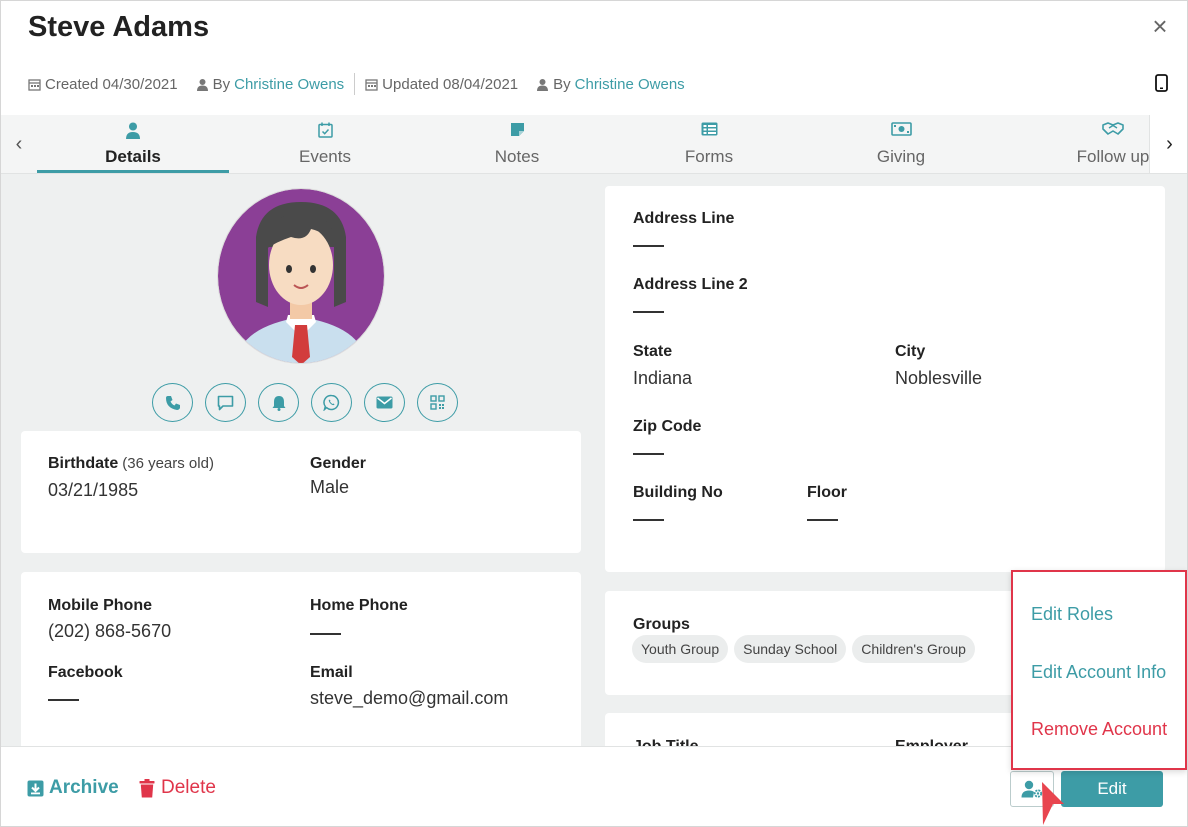 This screenshot has height=827, width=1188. What do you see at coordinates (678, 492) in the screenshot?
I see `building-no-label: Building No` at bounding box center [678, 492].